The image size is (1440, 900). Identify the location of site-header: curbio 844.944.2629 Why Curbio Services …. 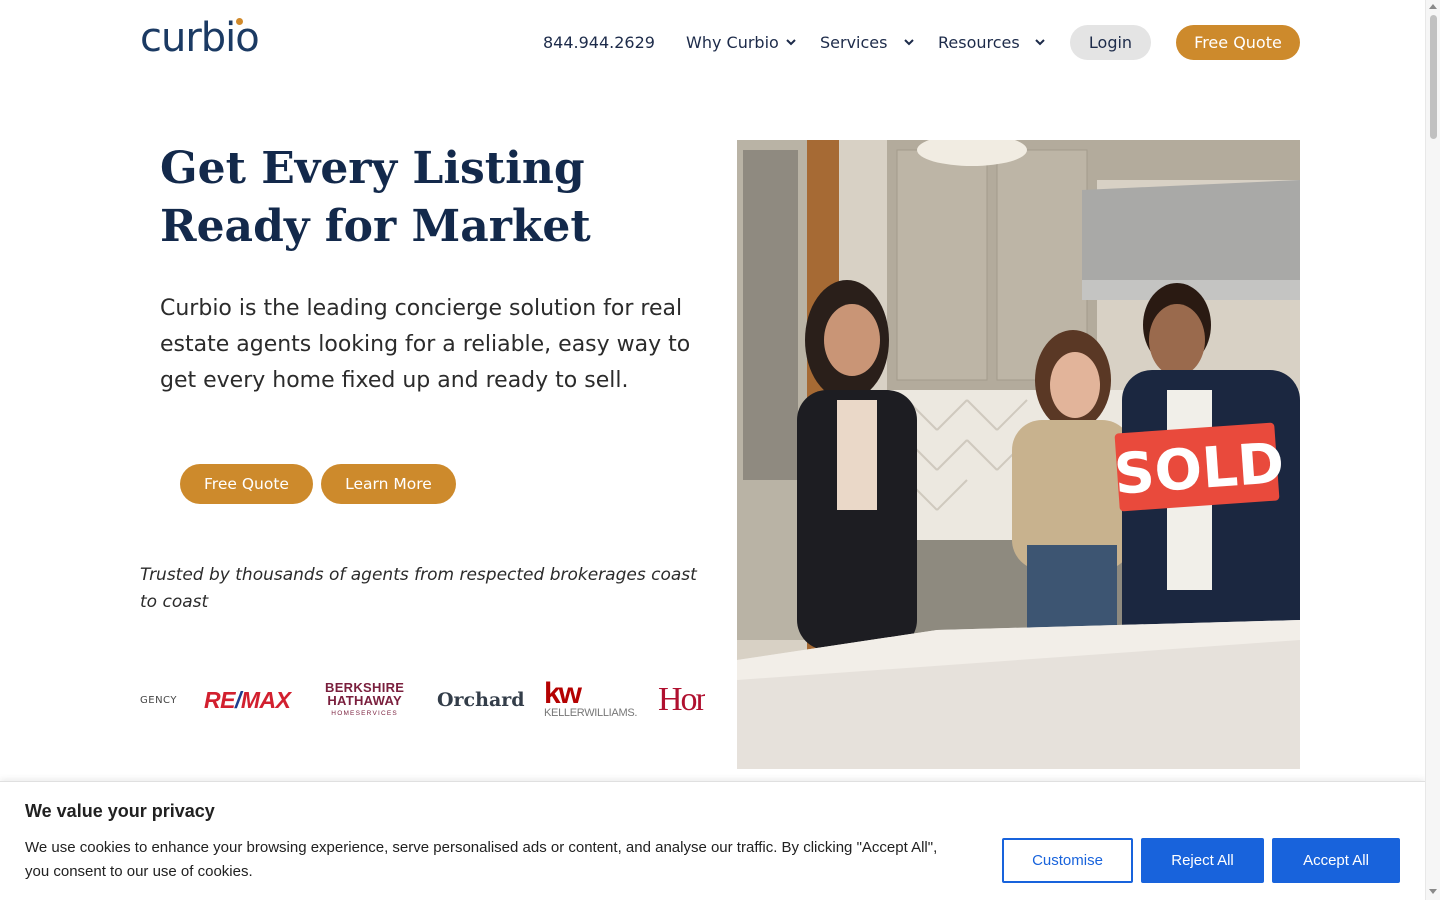
(712, 42).